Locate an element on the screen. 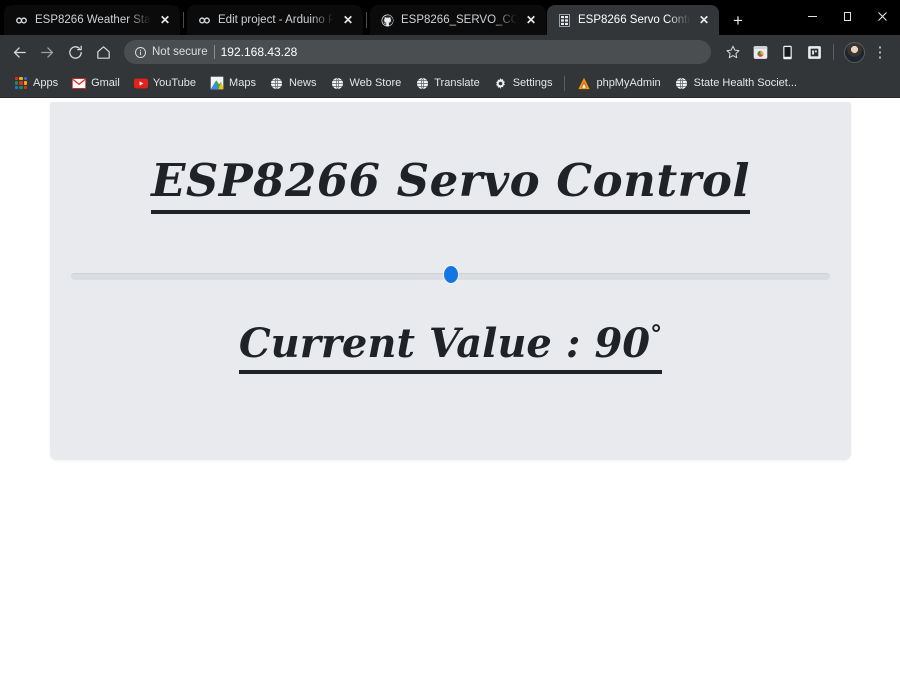  bookmark-label: Maps is located at coordinates (242, 83).